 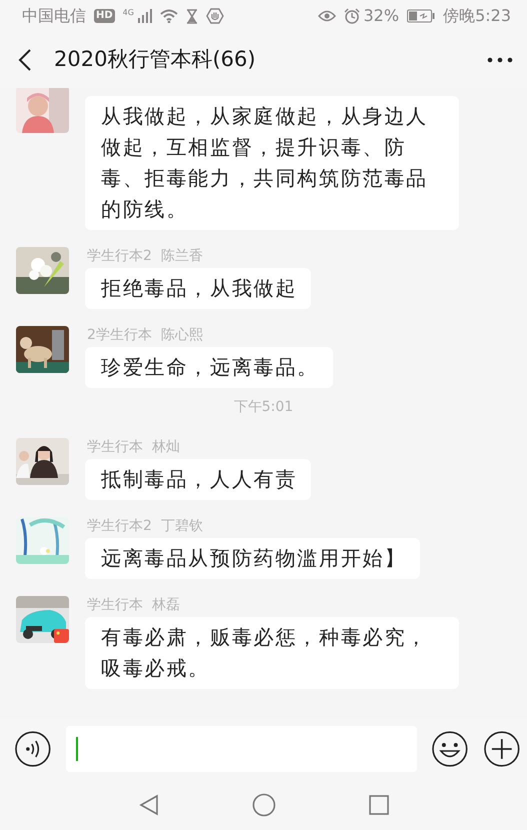 What do you see at coordinates (192, 16) in the screenshot?
I see `hourglass-icon` at bounding box center [192, 16].